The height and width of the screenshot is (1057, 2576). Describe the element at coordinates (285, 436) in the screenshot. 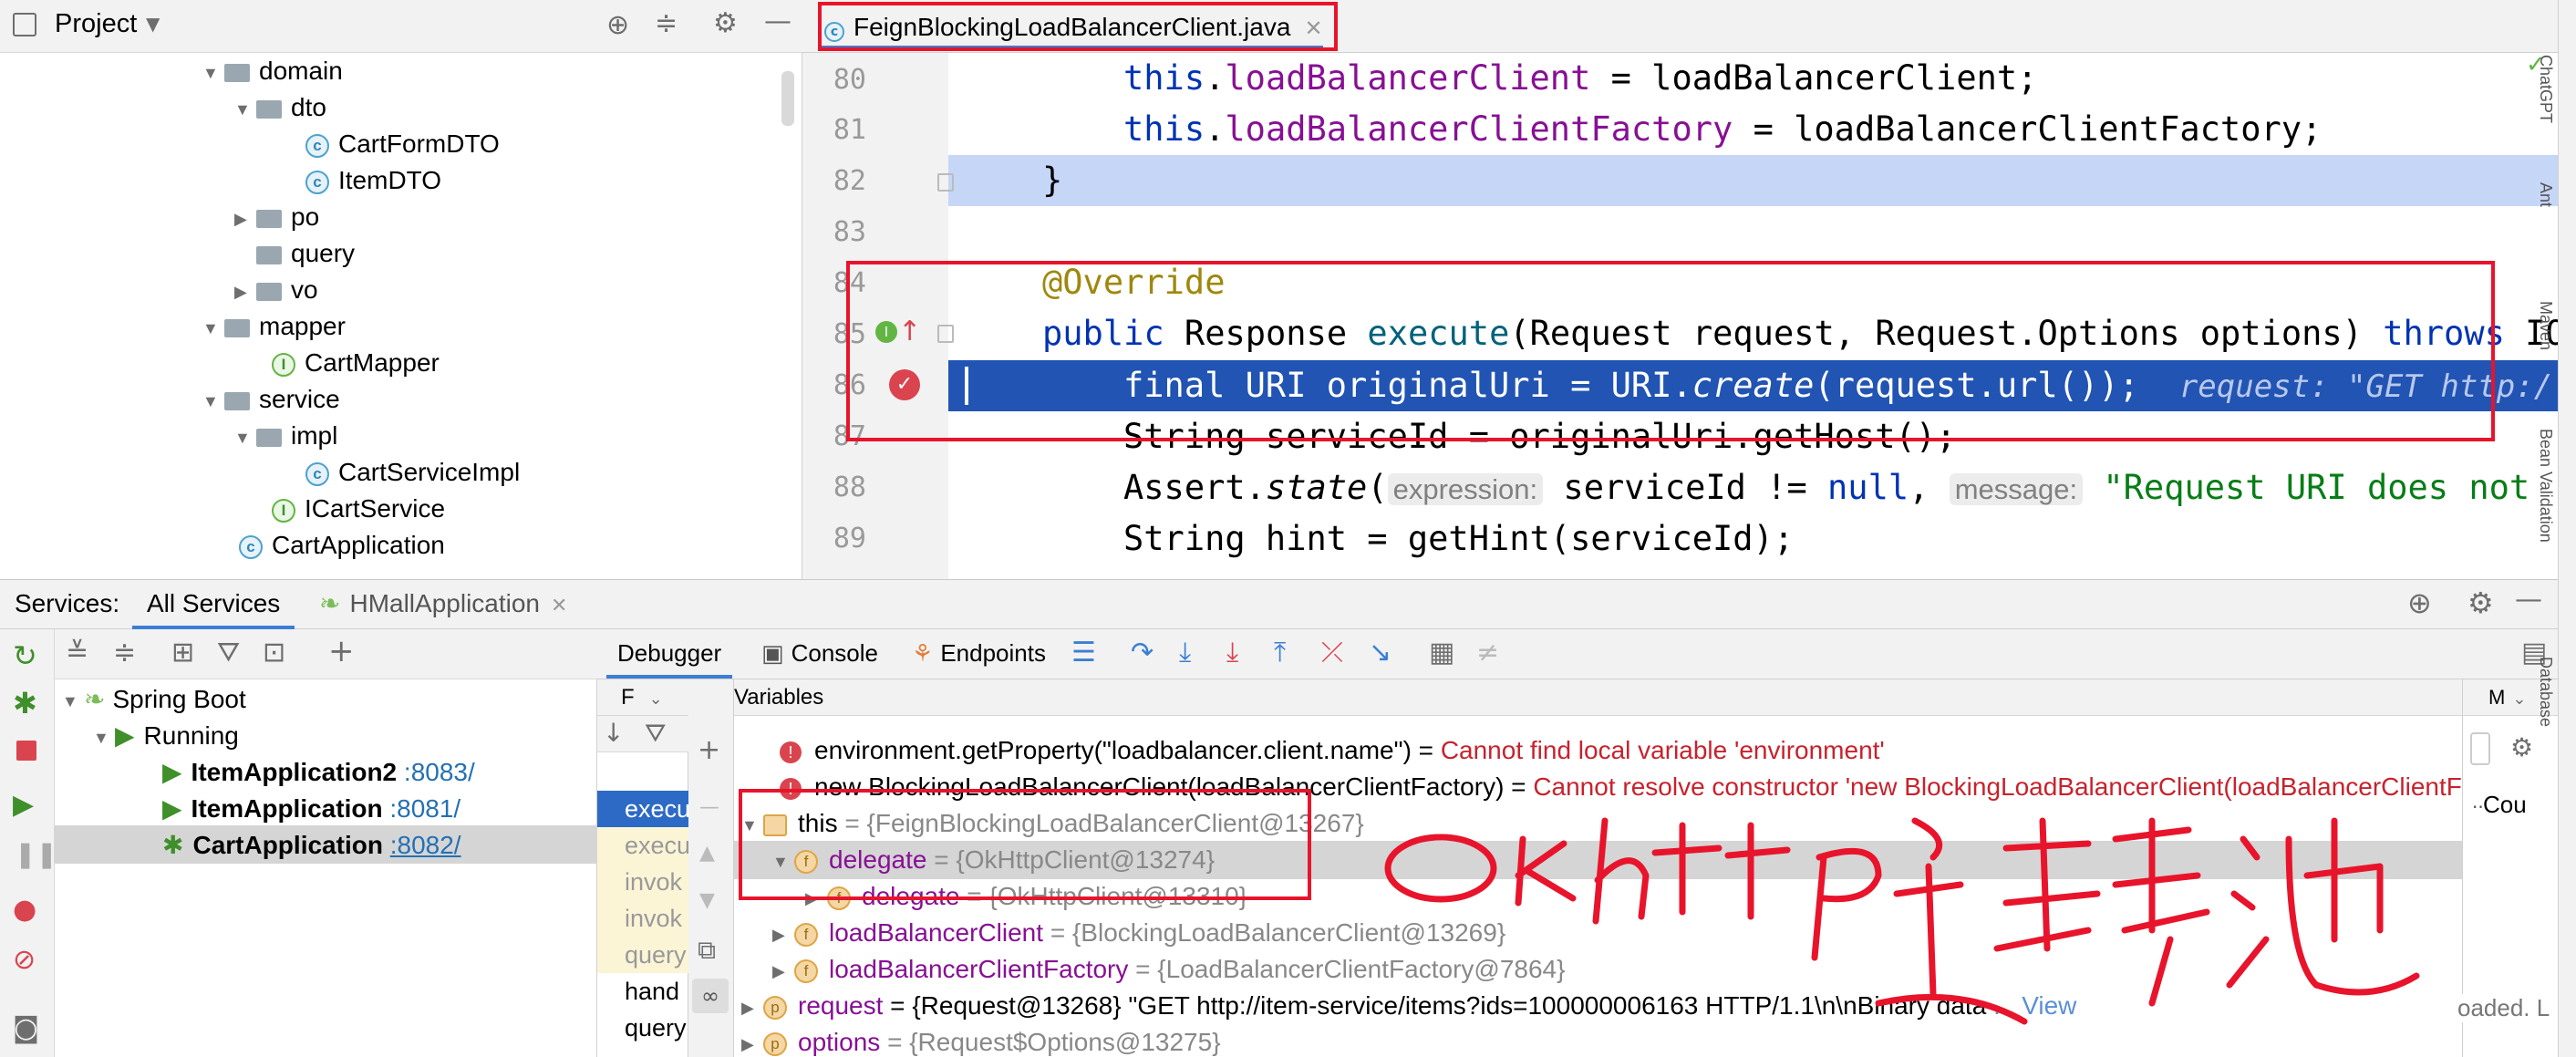

I see `tree-node-impl: ▼ impl` at that location.